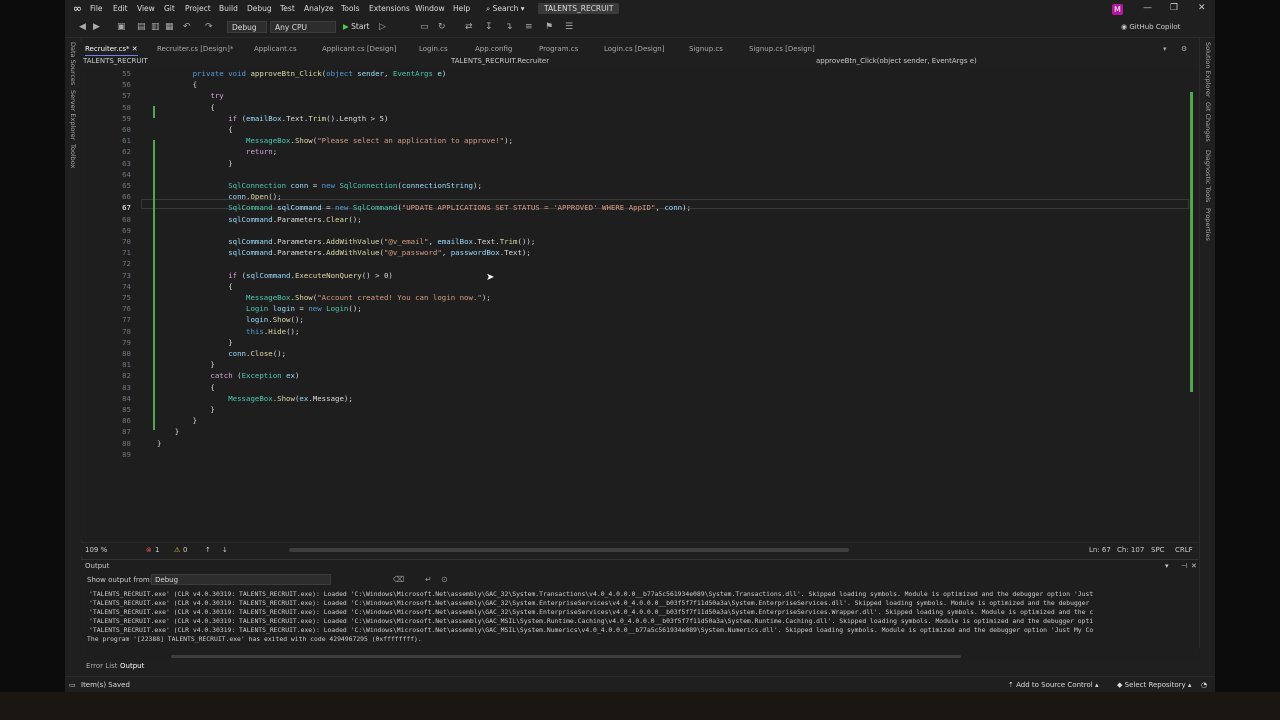  Describe the element at coordinates (635, 431) in the screenshot. I see `code-line: 87 }` at that location.